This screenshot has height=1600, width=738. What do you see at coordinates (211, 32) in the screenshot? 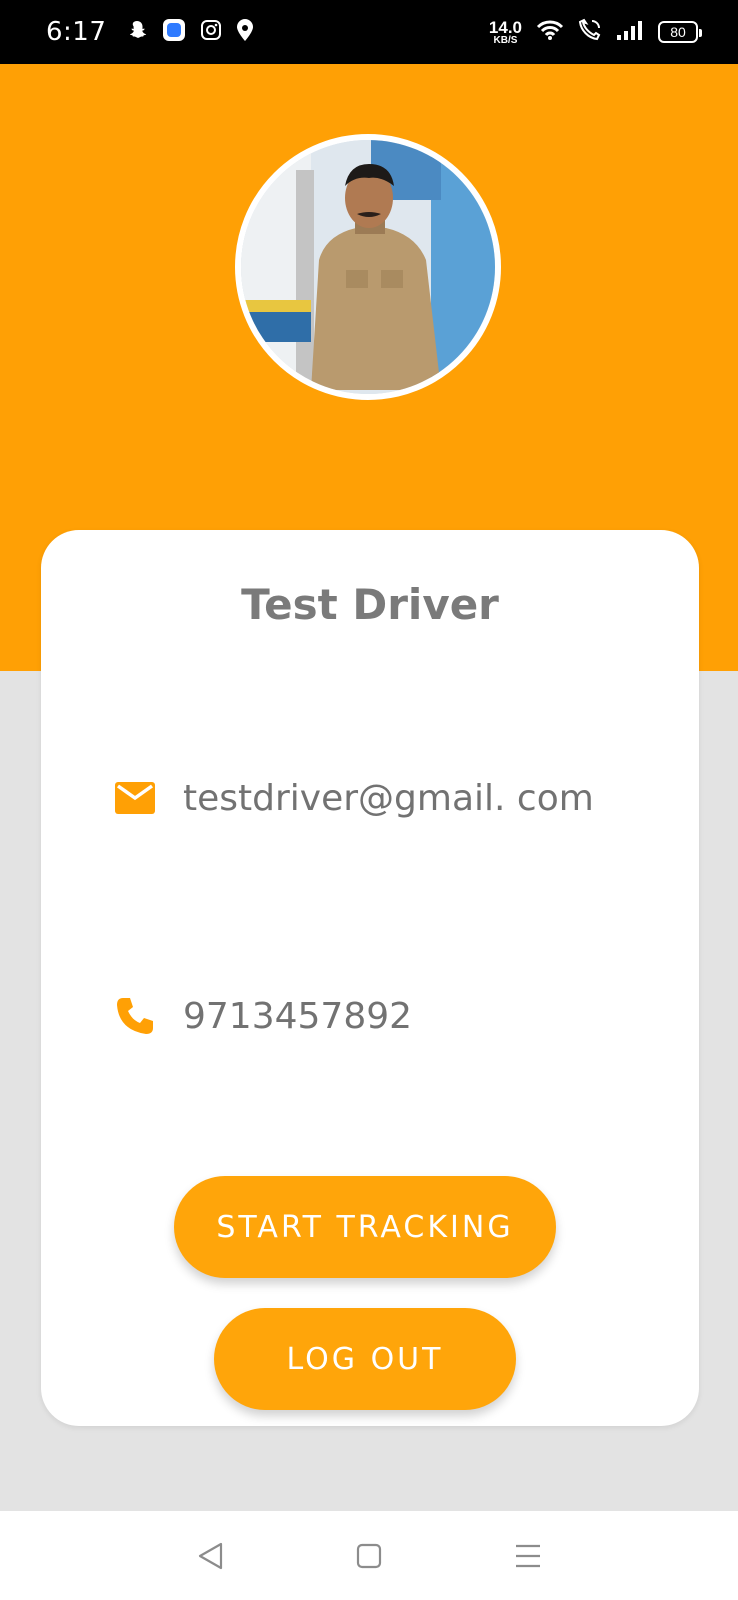
I see `instagram-icon` at bounding box center [211, 32].